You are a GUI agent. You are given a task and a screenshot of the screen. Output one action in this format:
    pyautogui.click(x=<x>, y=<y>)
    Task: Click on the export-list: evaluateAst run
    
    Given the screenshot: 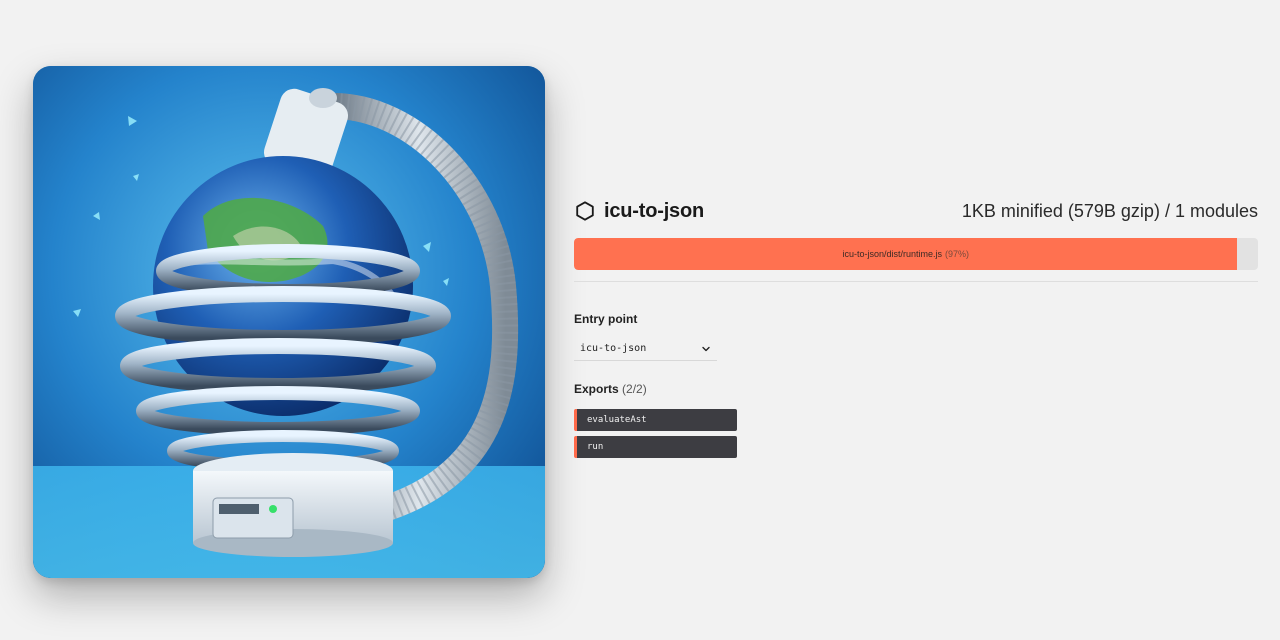 What is the action you would take?
    pyautogui.click(x=916, y=433)
    